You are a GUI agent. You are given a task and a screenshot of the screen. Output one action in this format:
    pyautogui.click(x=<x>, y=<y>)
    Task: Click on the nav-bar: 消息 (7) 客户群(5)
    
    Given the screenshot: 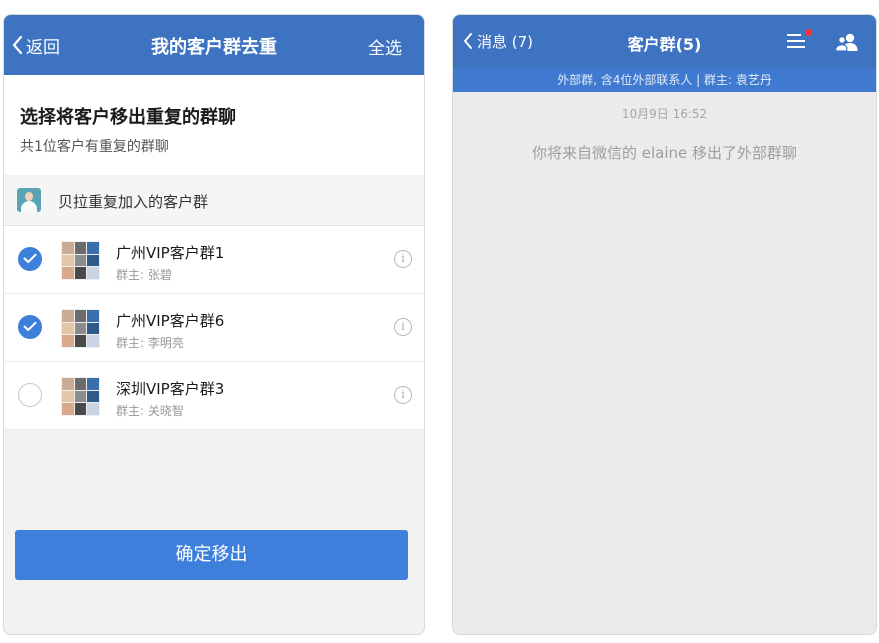 What is the action you would take?
    pyautogui.click(x=664, y=42)
    